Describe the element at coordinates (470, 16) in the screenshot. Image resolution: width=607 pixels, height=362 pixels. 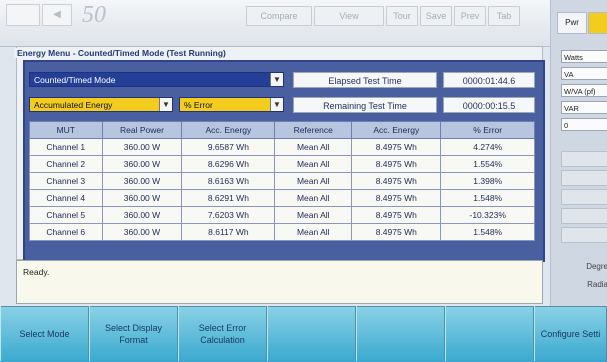
I see `toolbar-prev-button: Prev` at that location.